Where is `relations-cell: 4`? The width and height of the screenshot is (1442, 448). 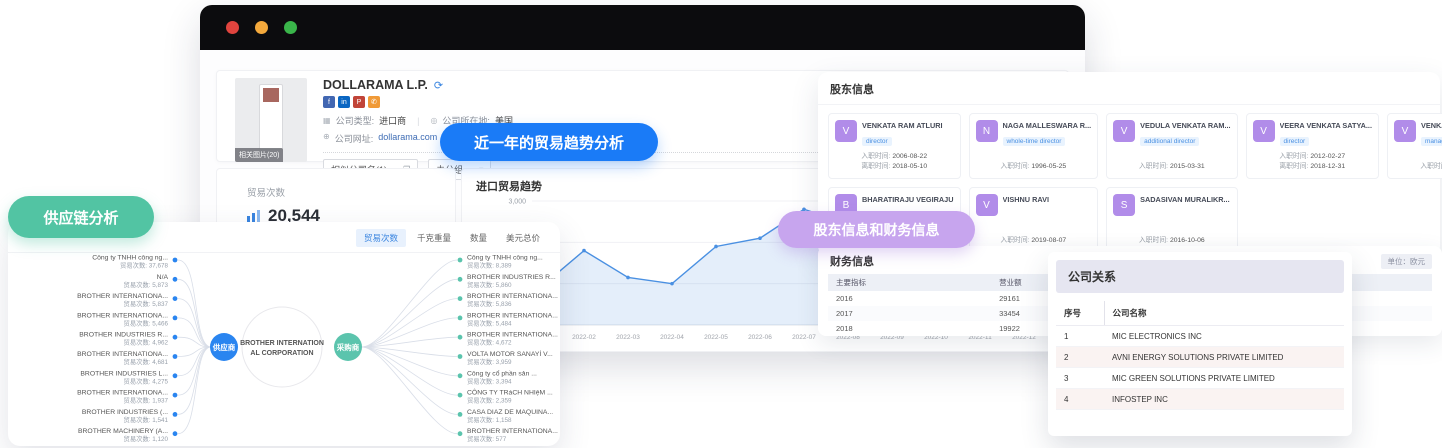 relations-cell: 4 is located at coordinates (1066, 399).